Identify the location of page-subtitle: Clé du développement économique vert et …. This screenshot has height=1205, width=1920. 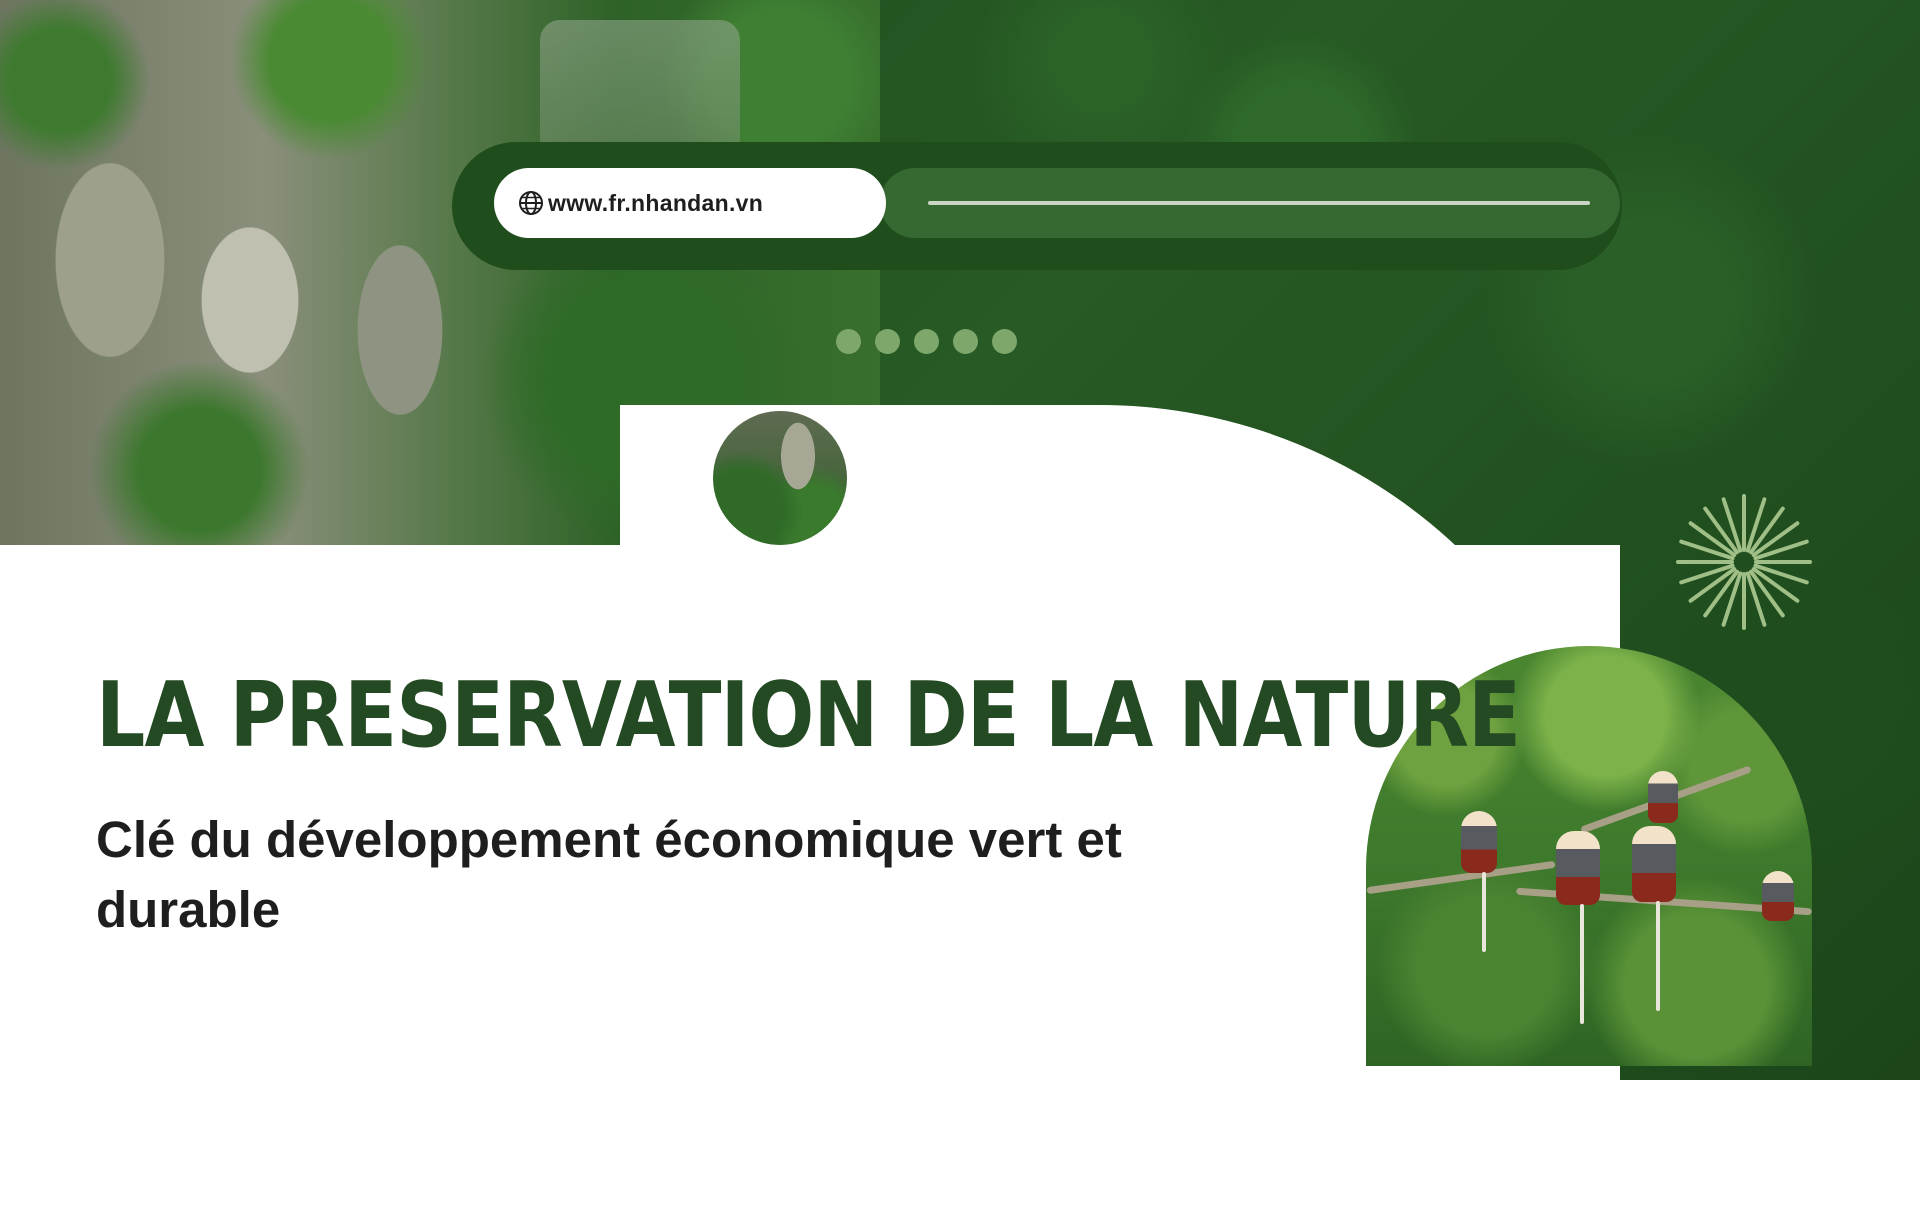
(609, 874).